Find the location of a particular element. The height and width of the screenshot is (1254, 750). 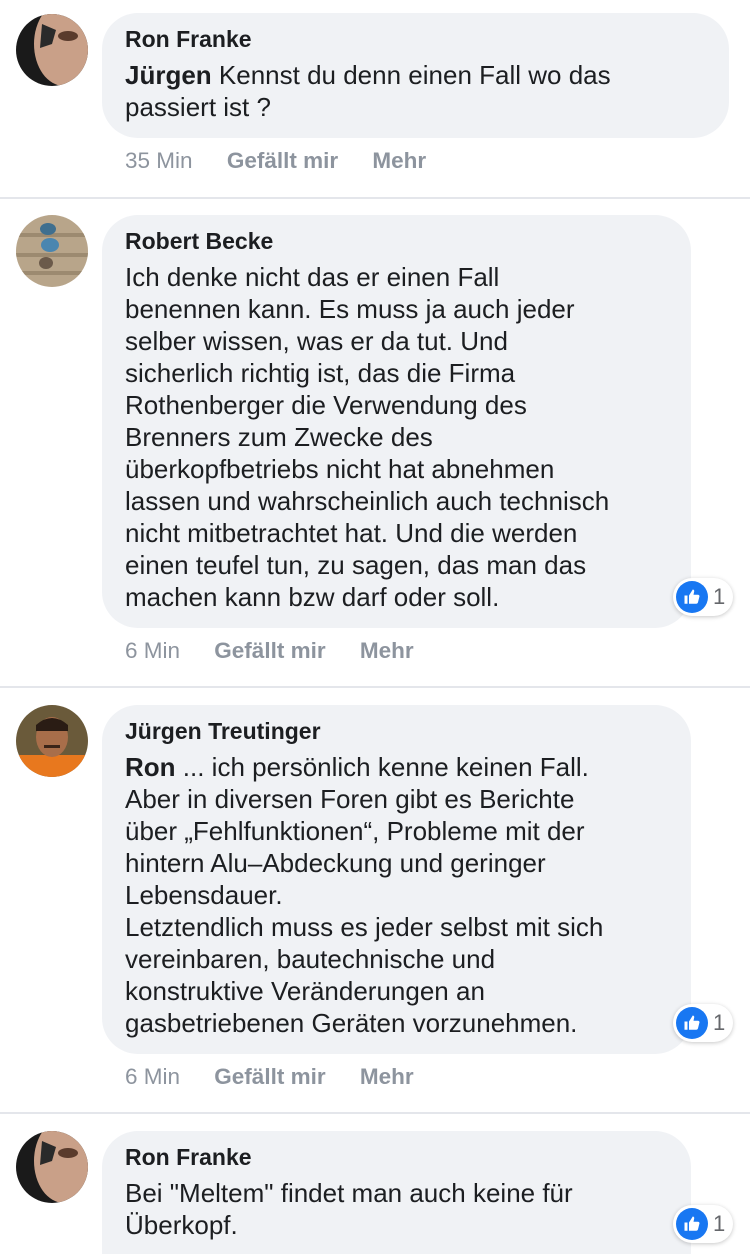

comment-author: Jürgen Treutinger is located at coordinates (396, 731).